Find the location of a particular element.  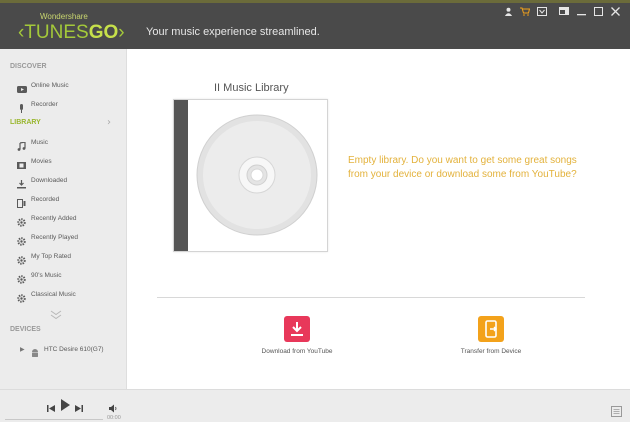

music-note-icon is located at coordinates (21, 144).